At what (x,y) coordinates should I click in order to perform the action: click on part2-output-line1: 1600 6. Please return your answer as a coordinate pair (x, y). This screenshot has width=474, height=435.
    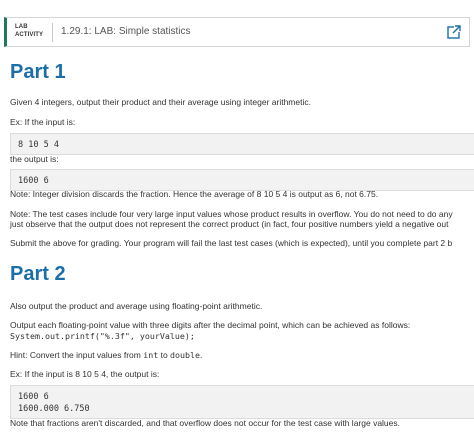
    Looking at the image, I should click on (33, 397).